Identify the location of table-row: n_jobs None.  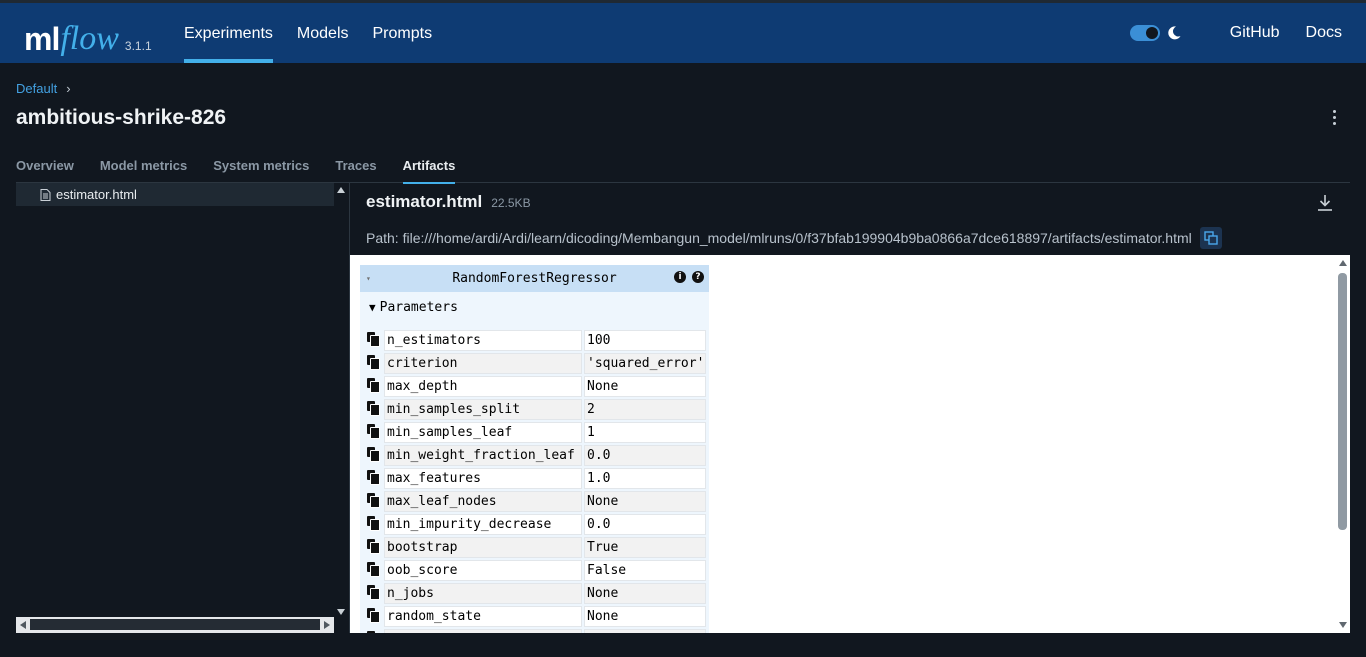
(535, 593).